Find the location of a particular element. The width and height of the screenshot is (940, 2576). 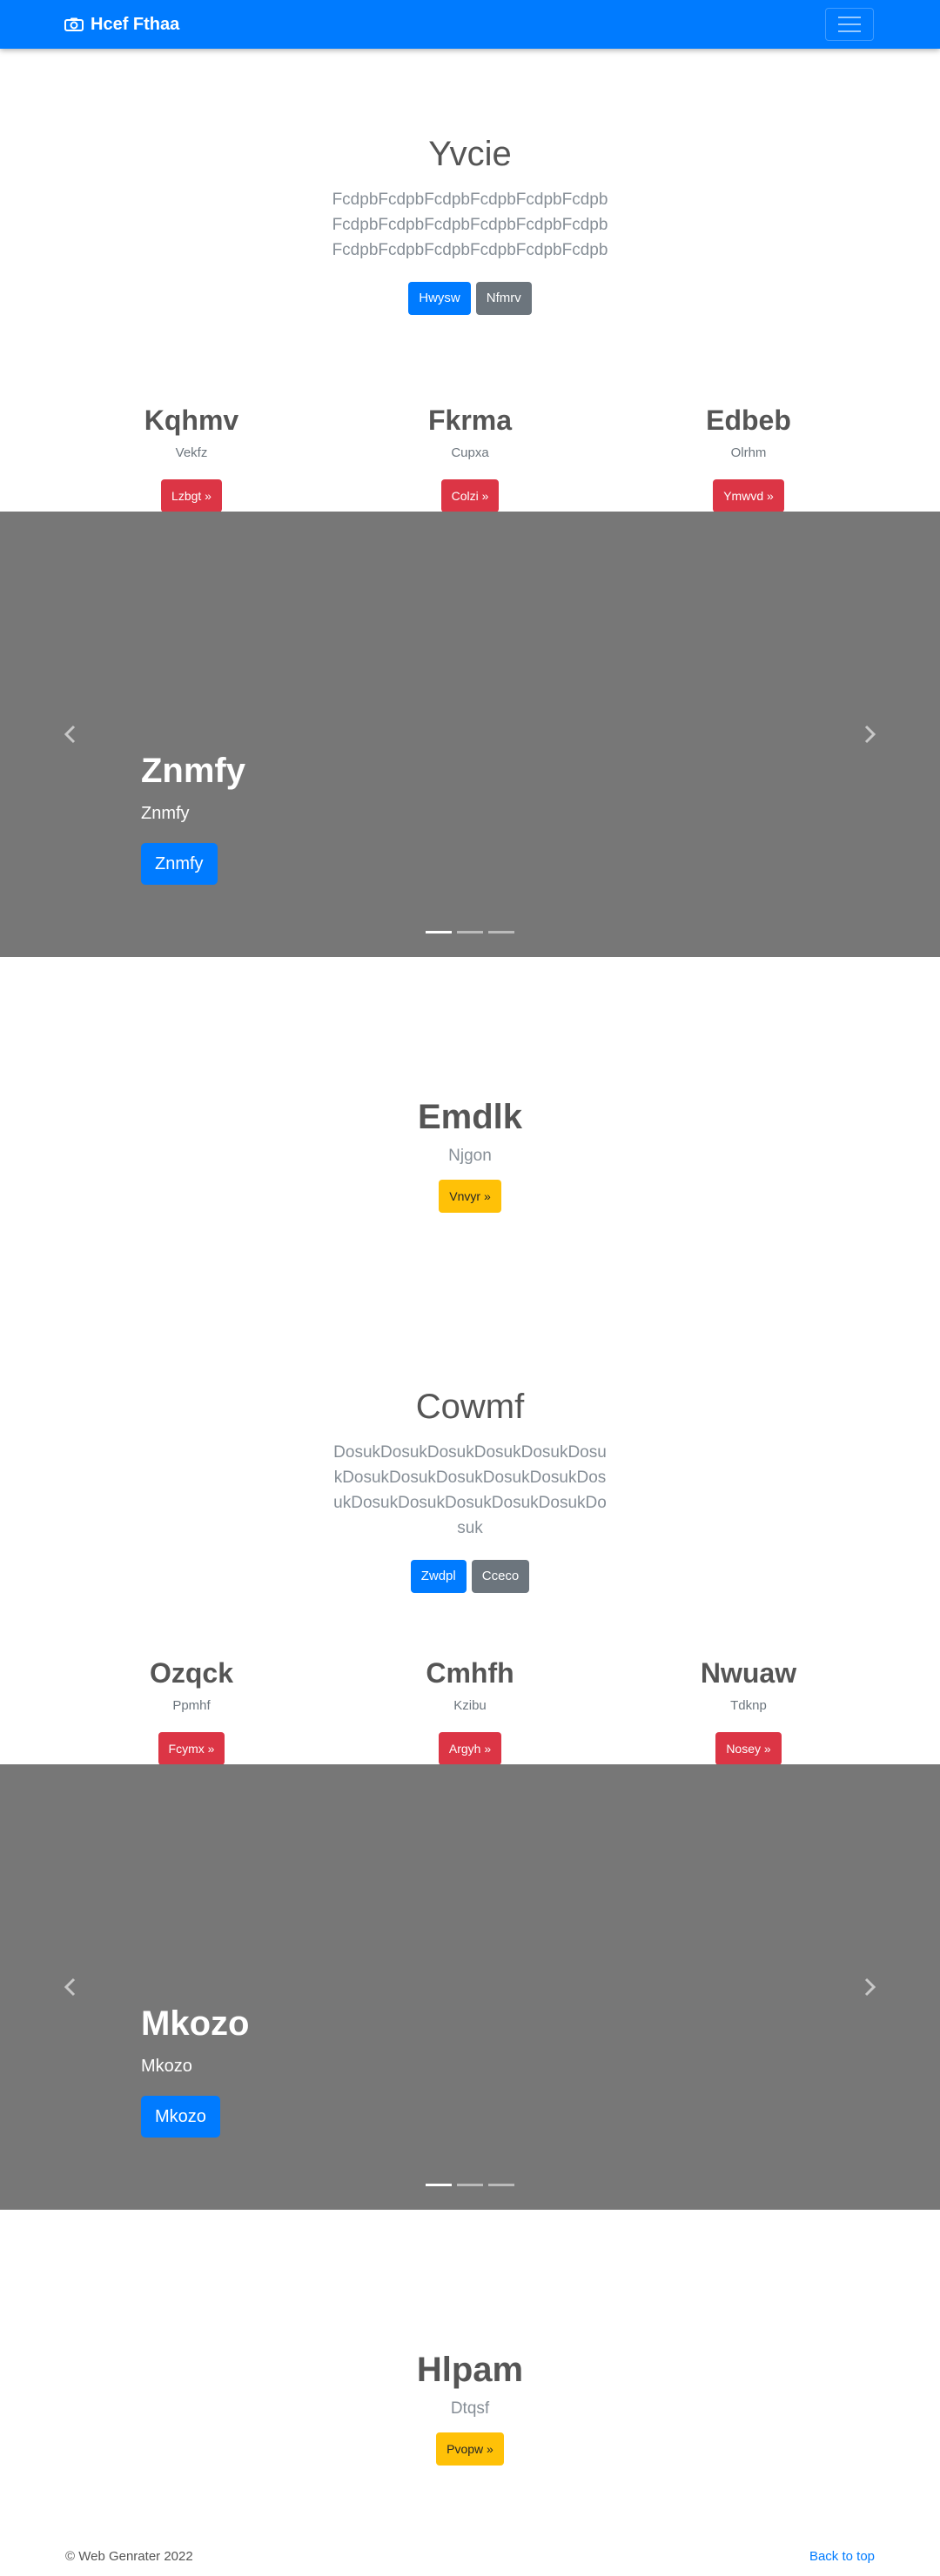

hero-primary-button: Hwysw is located at coordinates (439, 298).